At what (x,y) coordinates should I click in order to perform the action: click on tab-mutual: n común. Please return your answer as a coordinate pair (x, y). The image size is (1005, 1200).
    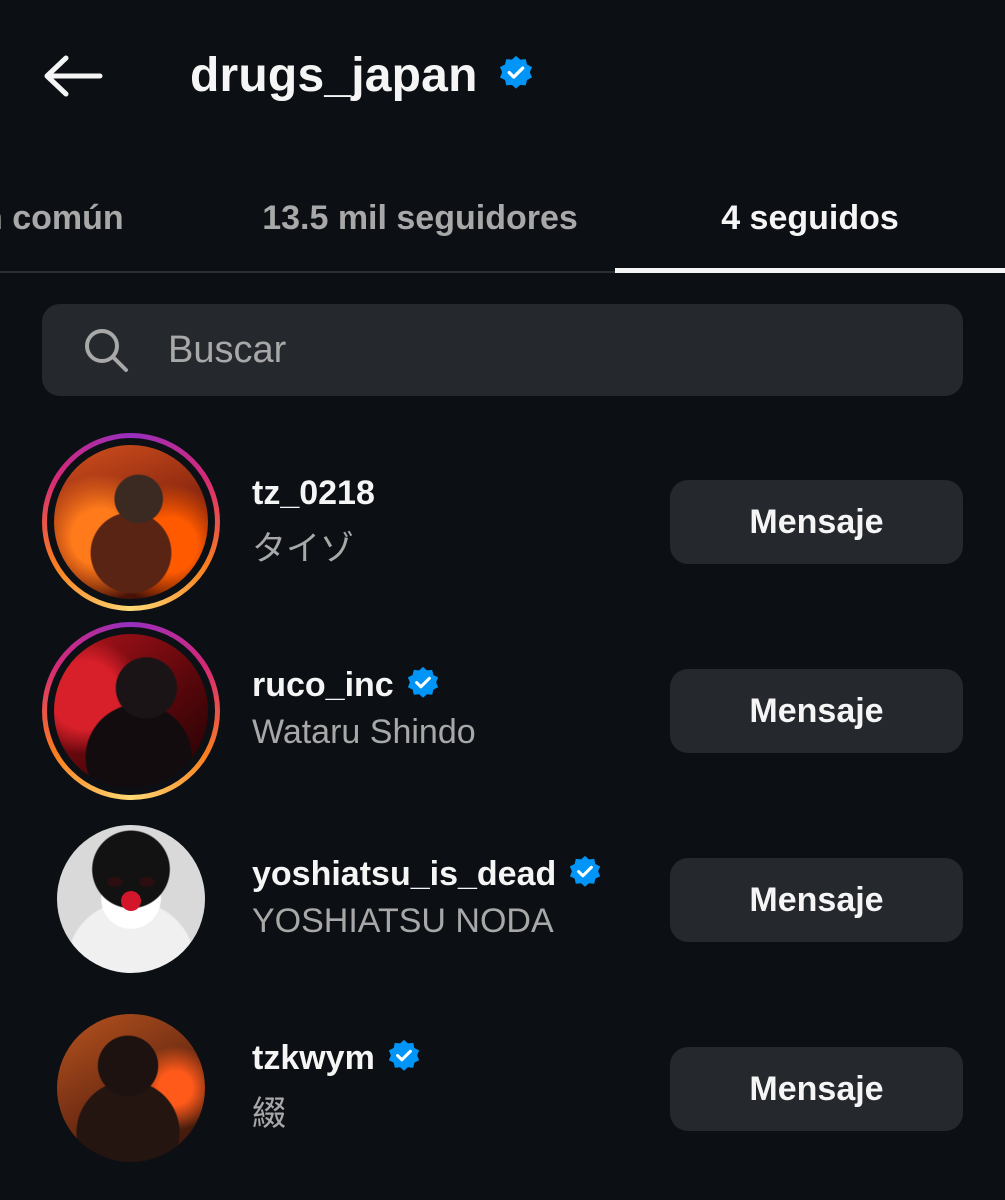
    Looking at the image, I should click on (71, 218).